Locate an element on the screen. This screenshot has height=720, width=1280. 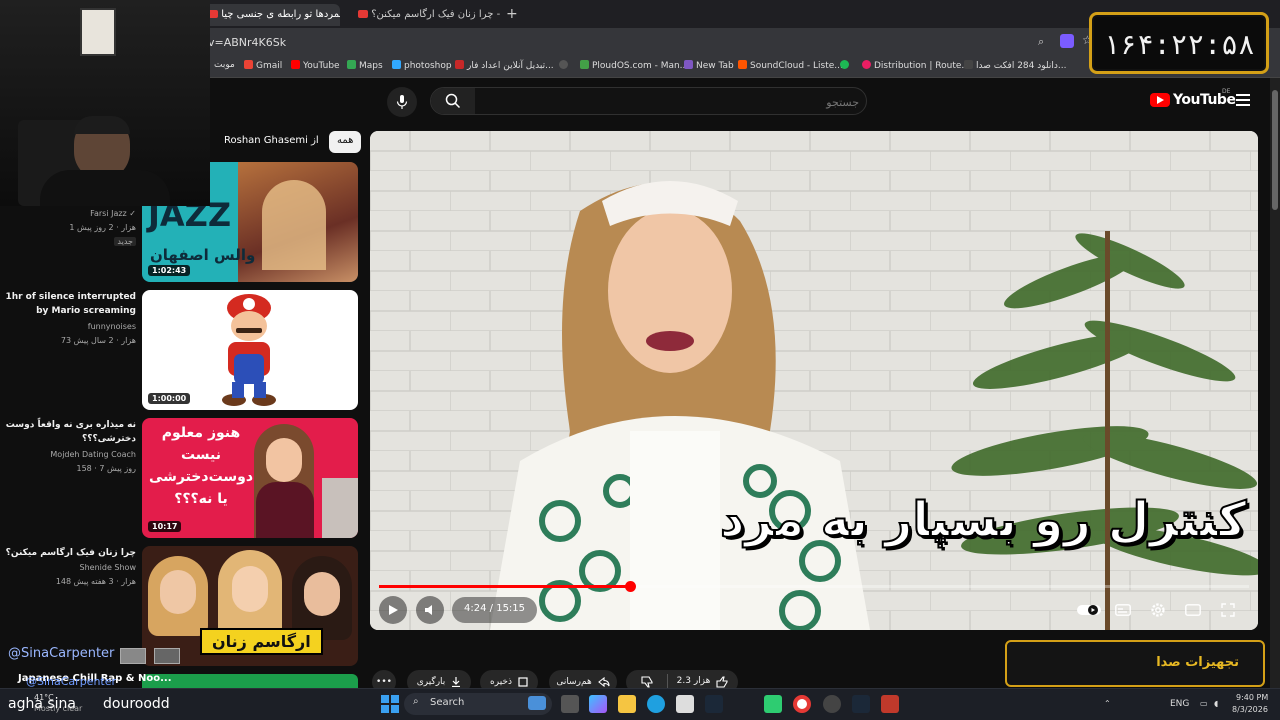
tray-overflow-icon: ⌃ is located at coordinates (1107, 703).